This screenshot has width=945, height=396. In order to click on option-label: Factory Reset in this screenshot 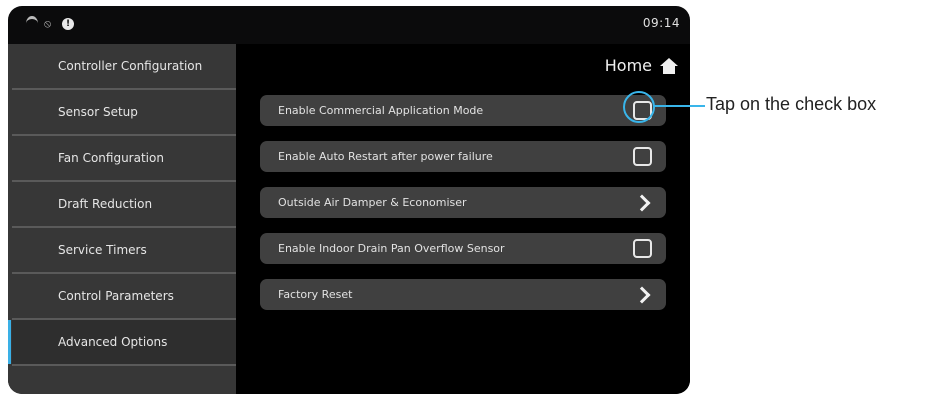, I will do `click(315, 294)`.